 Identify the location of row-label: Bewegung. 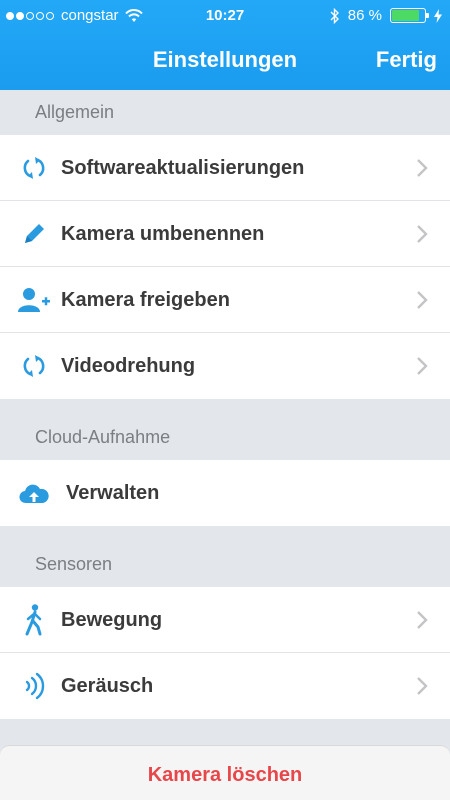
(112, 619).